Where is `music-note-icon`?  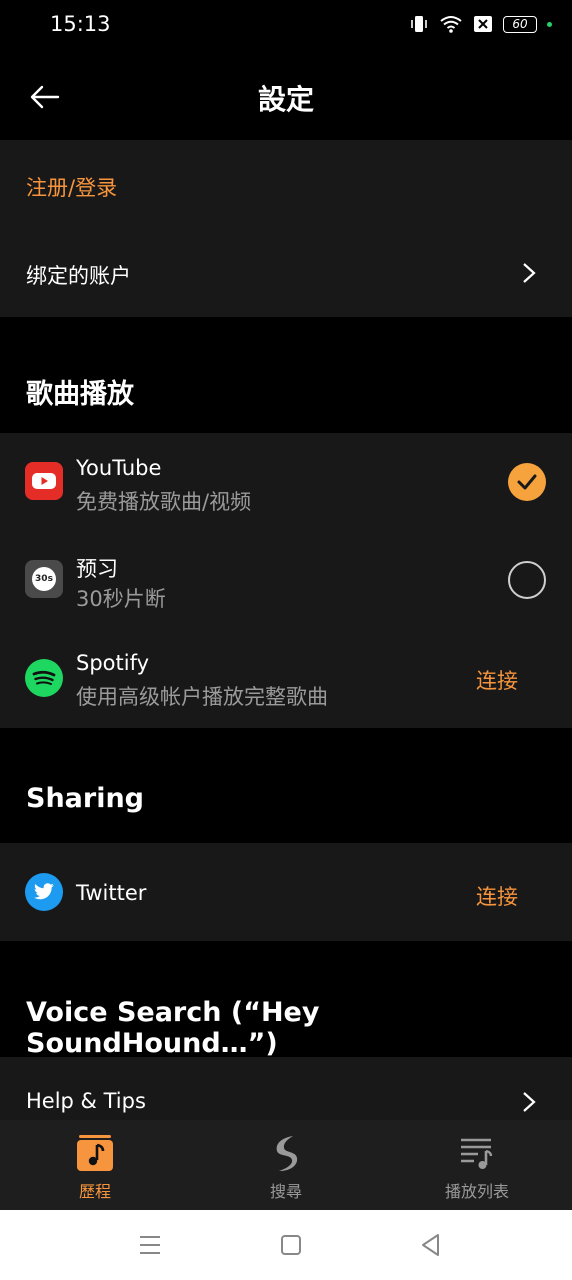 music-note-icon is located at coordinates (95, 1153).